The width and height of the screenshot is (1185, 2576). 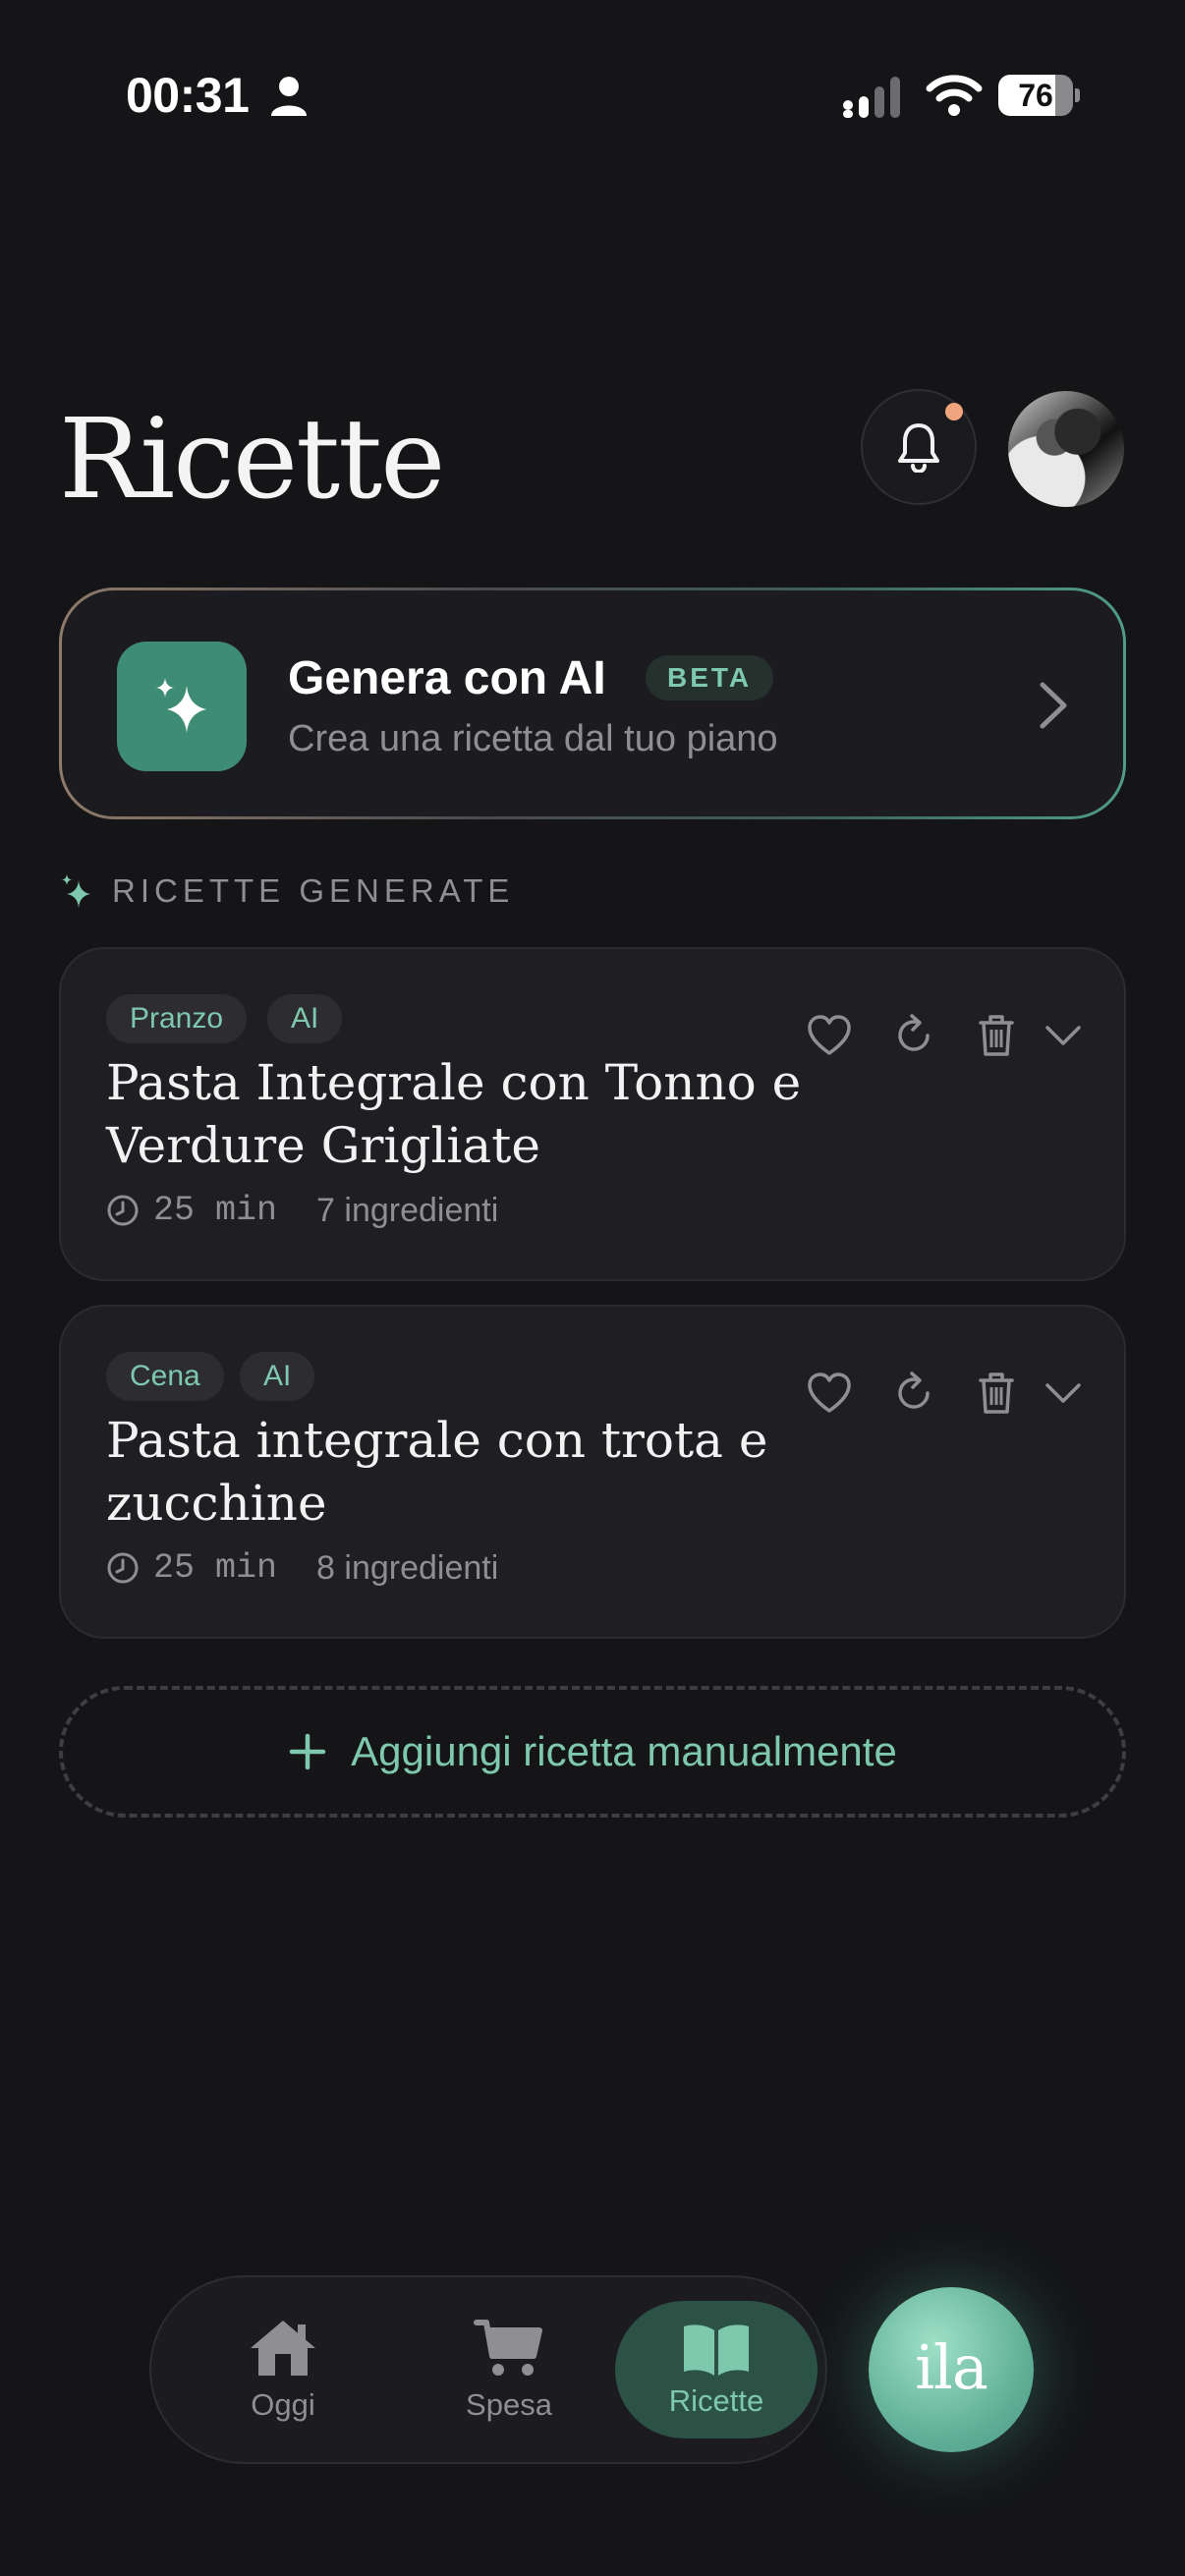 What do you see at coordinates (1066, 449) in the screenshot?
I see `avatar` at bounding box center [1066, 449].